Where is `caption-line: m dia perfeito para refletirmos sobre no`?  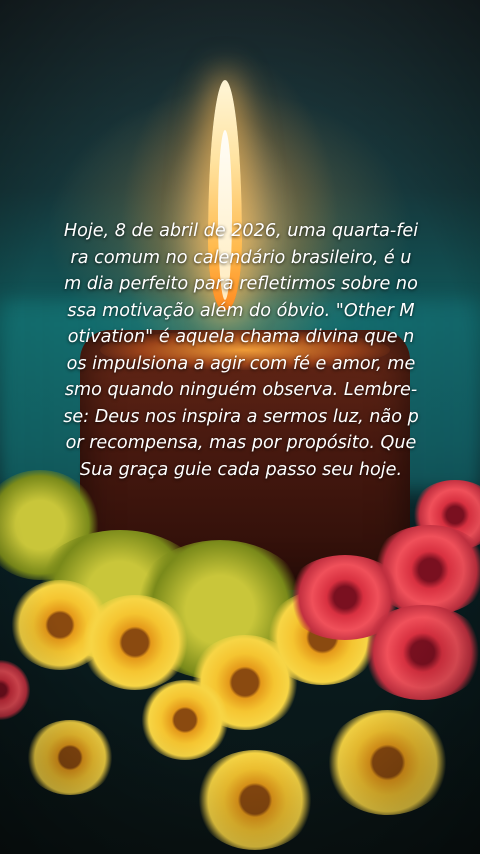 caption-line: m dia perfeito para refletirmos sobre no is located at coordinates (241, 284).